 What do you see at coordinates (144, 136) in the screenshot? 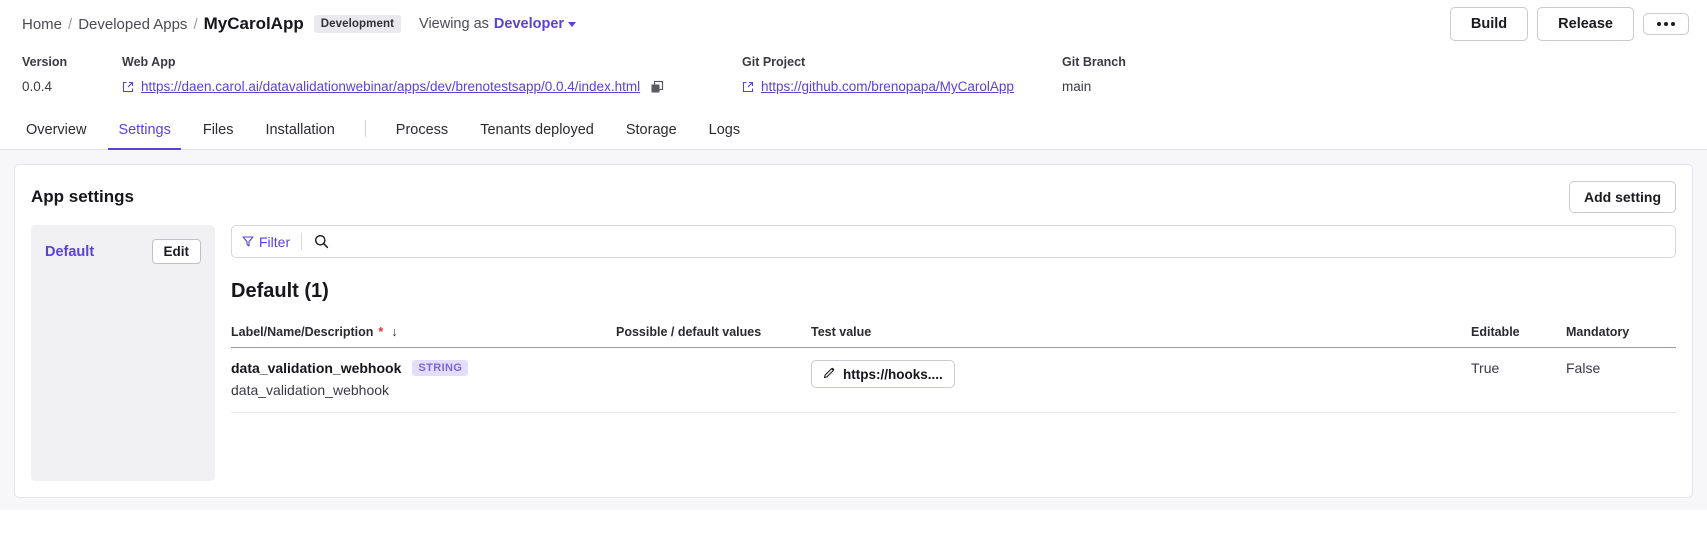
I see `tab-settings: Settings` at bounding box center [144, 136].